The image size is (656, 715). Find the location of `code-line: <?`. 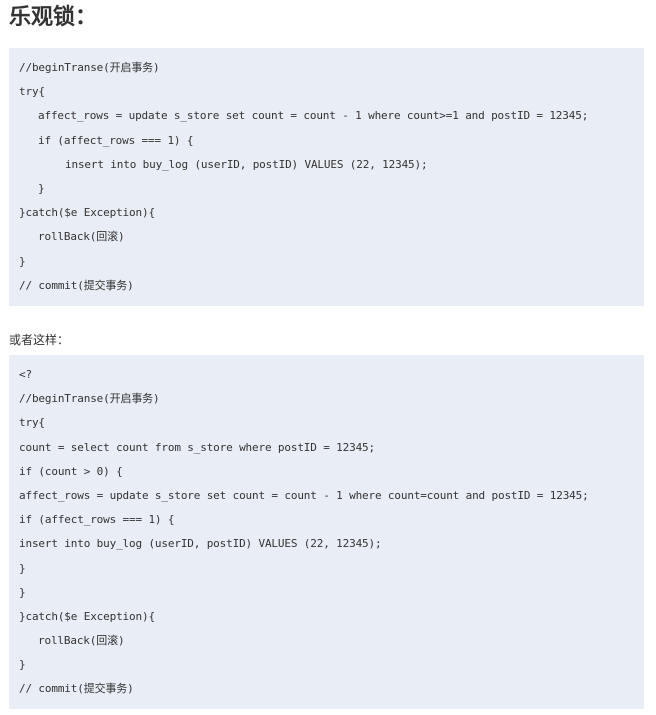

code-line: <? is located at coordinates (25, 374).